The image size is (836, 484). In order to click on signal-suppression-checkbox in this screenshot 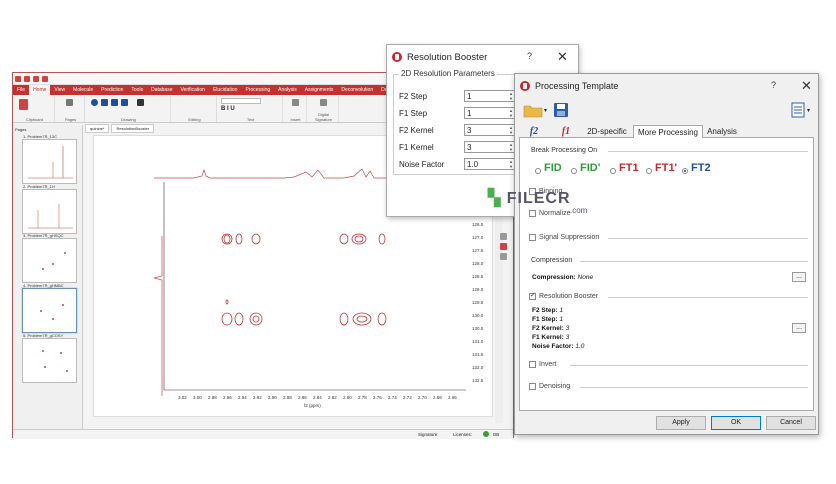, I will do `click(532, 237)`.